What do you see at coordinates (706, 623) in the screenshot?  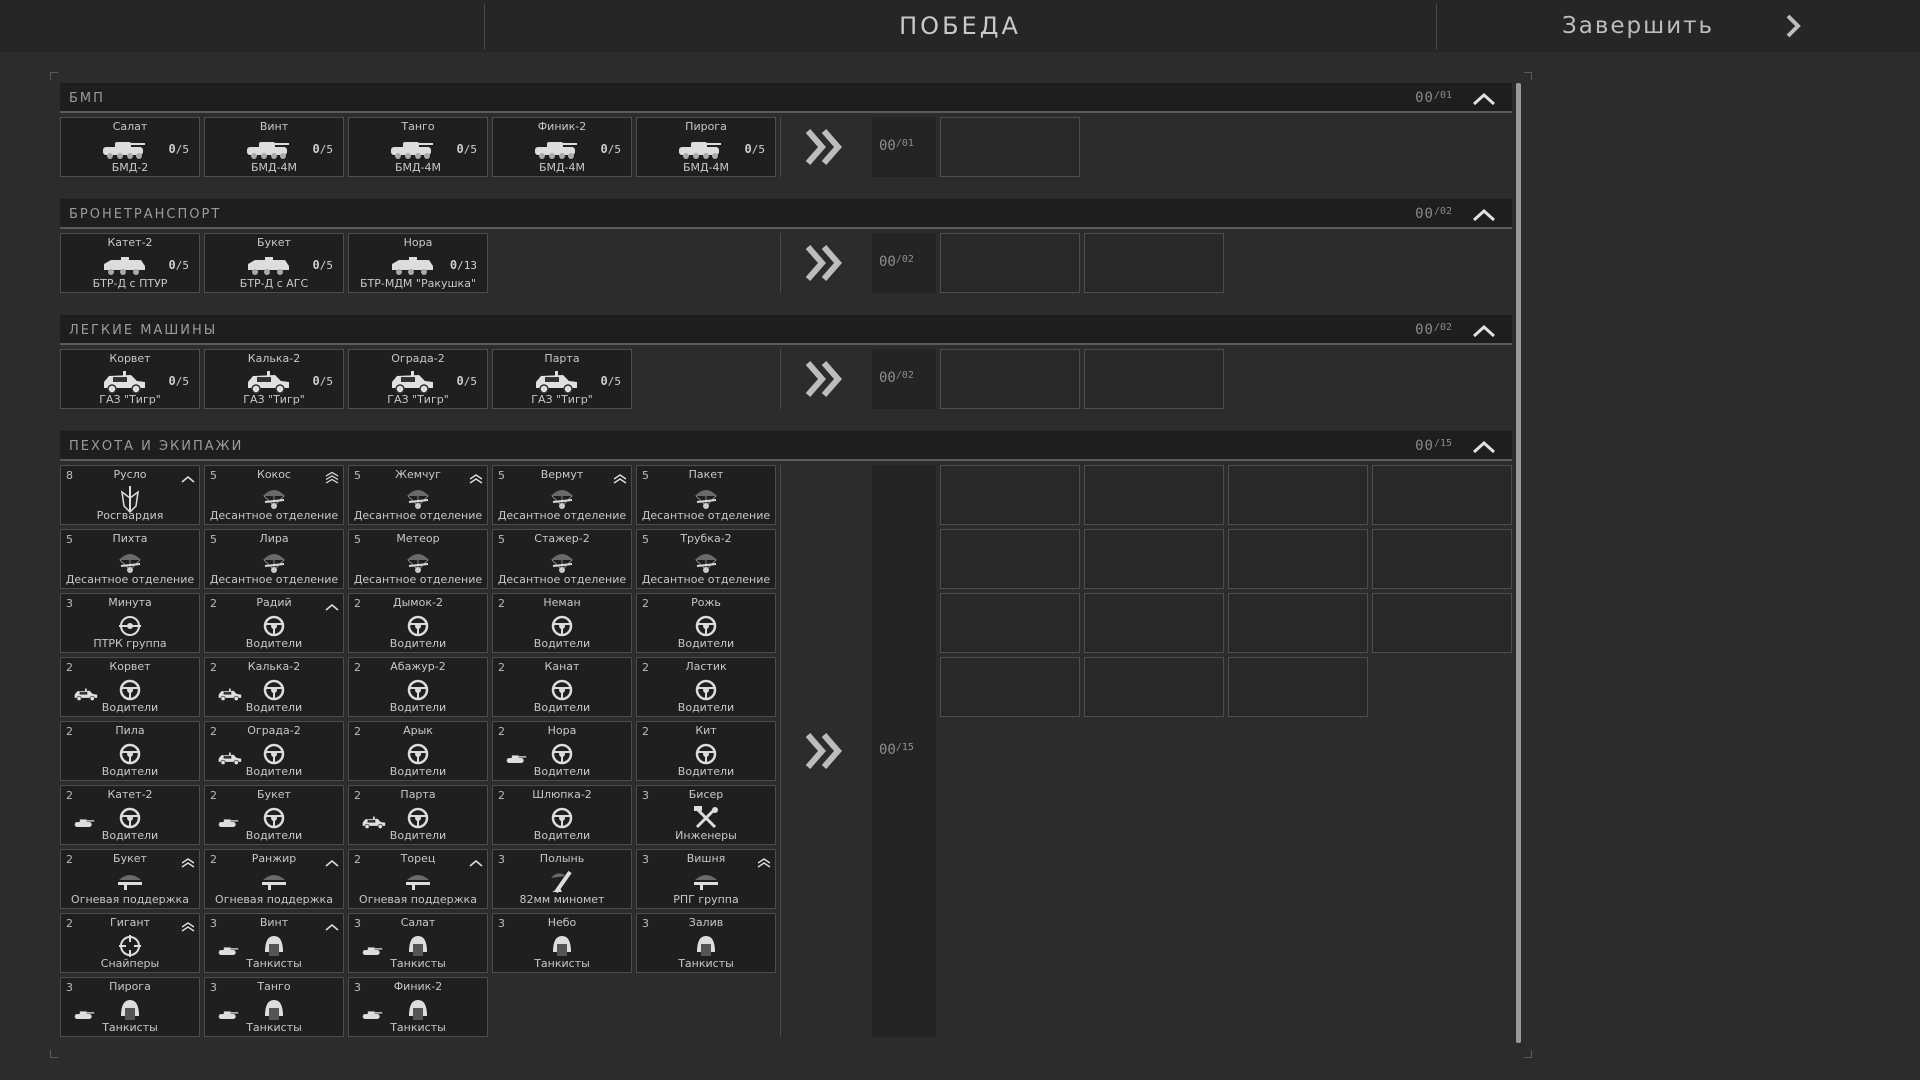 I see `infantry-card: 2 Рожь Водители` at bounding box center [706, 623].